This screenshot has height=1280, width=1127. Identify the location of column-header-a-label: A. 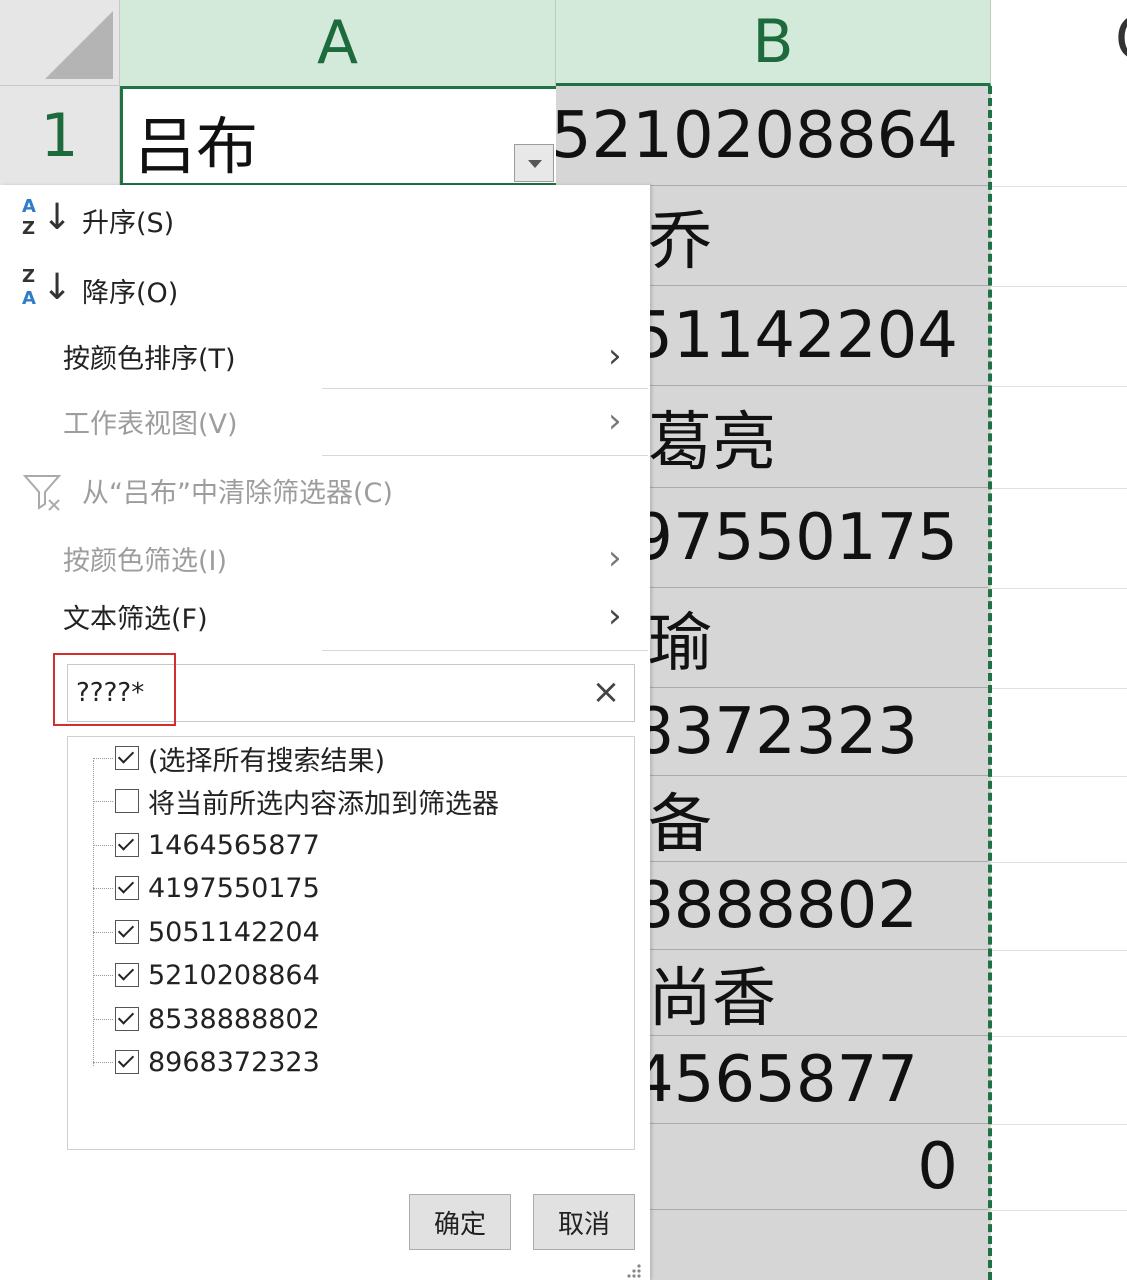
(337, 43).